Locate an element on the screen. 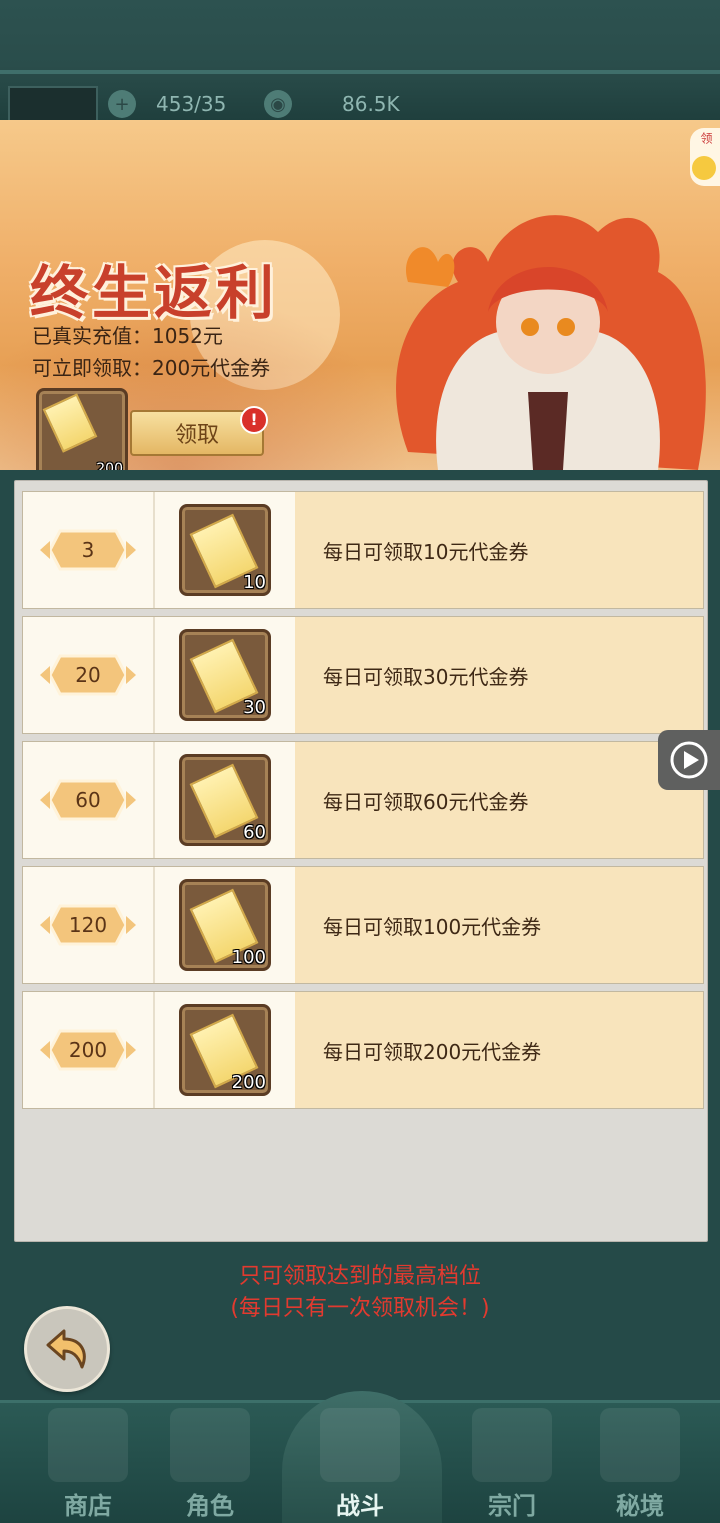 Image resolution: width=720 pixels, height=1523 pixels. tier-description: 每日可领取200元代金券 is located at coordinates (499, 1050).